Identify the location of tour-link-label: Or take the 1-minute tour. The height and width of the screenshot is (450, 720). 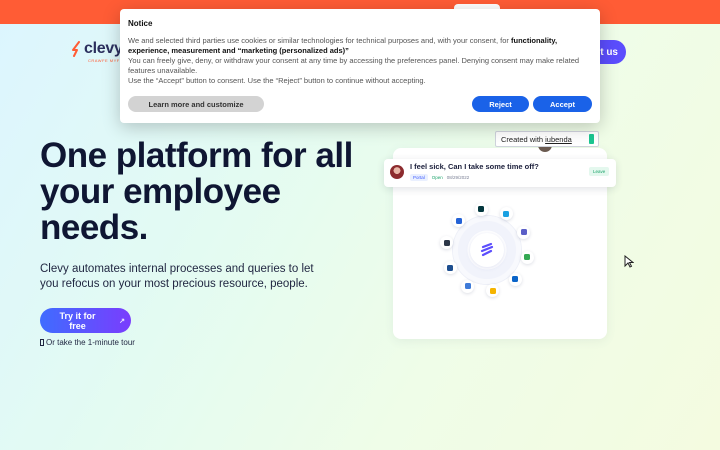
(90, 342).